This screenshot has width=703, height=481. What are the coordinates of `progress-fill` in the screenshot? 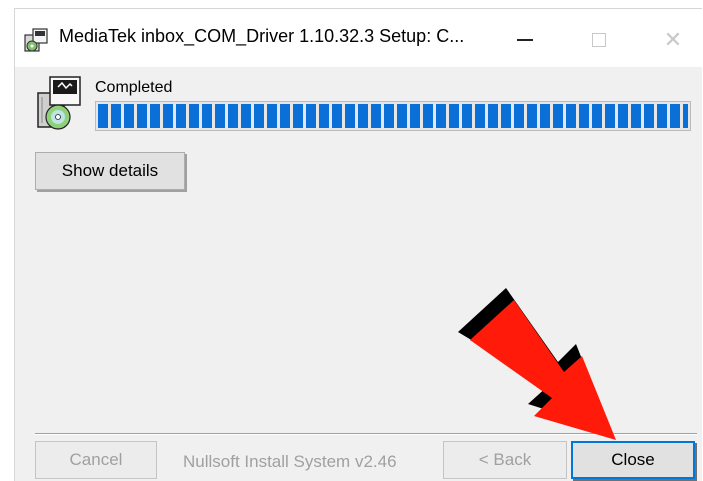 It's located at (393, 116).